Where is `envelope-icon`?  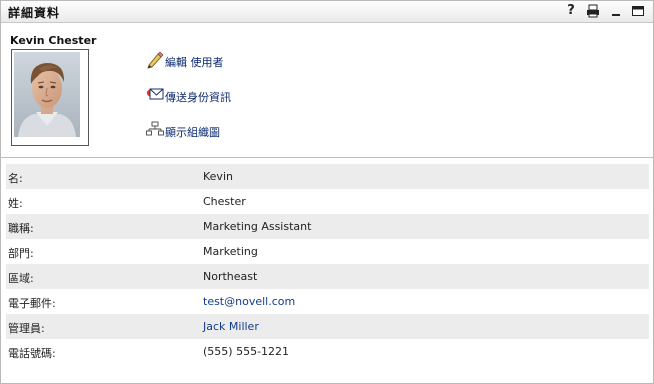
envelope-icon is located at coordinates (155, 95).